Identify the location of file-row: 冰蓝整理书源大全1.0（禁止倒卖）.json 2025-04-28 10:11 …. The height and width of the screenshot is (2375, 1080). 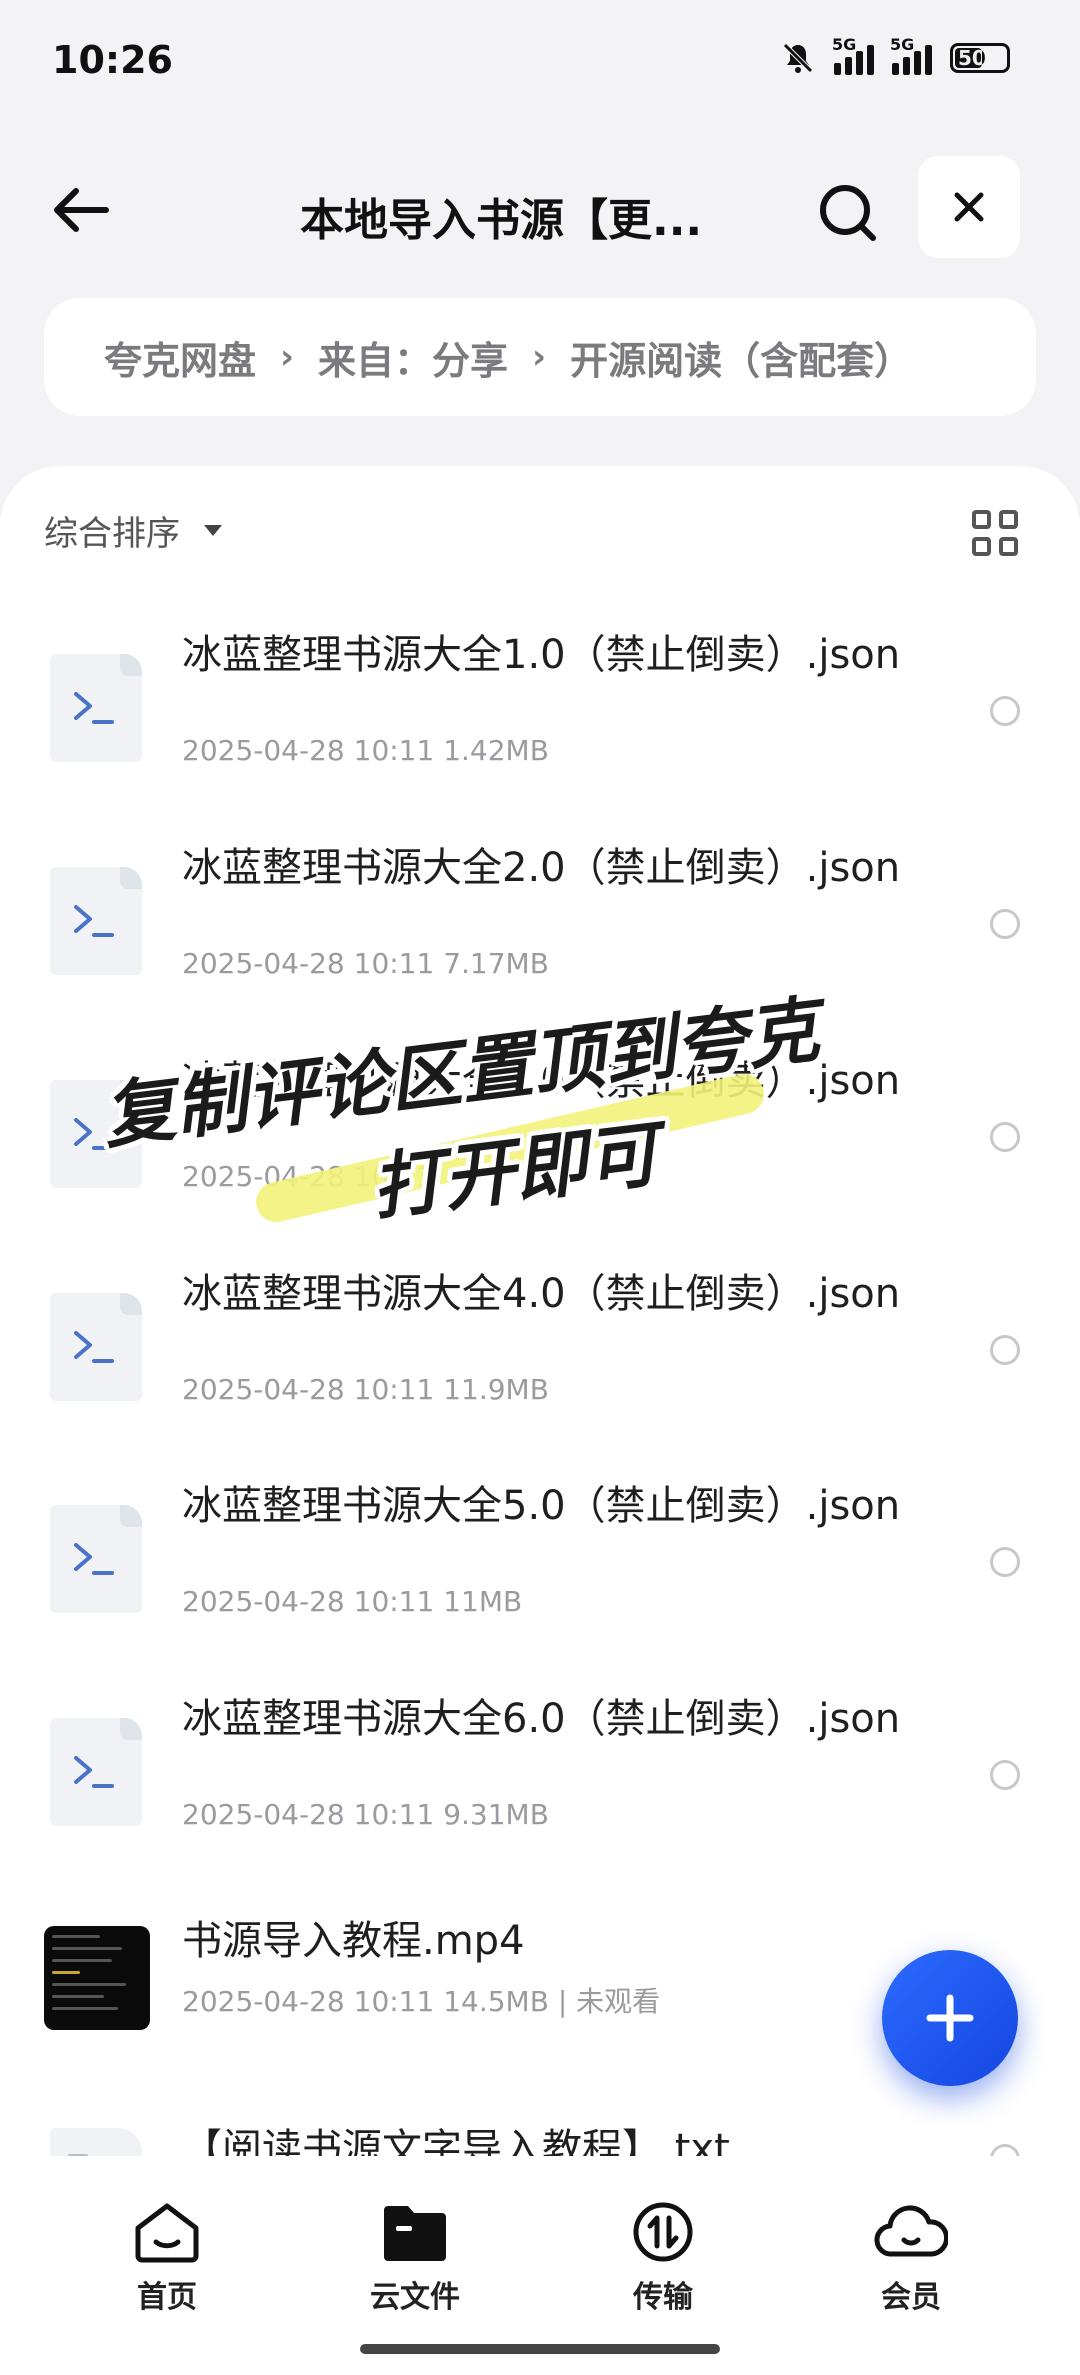
(540, 700).